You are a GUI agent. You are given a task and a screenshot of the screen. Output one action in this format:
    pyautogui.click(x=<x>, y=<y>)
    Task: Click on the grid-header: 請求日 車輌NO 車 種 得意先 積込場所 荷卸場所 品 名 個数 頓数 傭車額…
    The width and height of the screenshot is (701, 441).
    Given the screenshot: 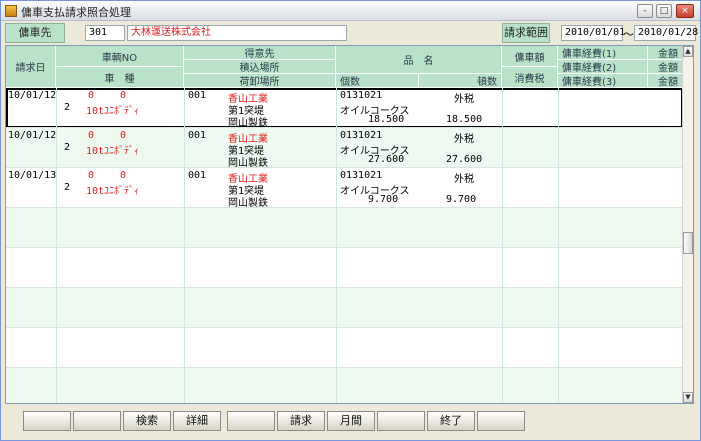 What is the action you would take?
    pyautogui.click(x=344, y=67)
    